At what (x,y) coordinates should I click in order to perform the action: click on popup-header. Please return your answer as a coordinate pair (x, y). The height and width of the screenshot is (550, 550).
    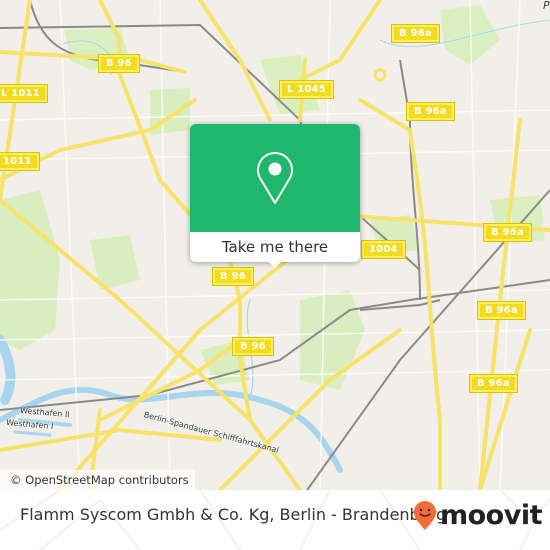
    Looking at the image, I should click on (275, 178).